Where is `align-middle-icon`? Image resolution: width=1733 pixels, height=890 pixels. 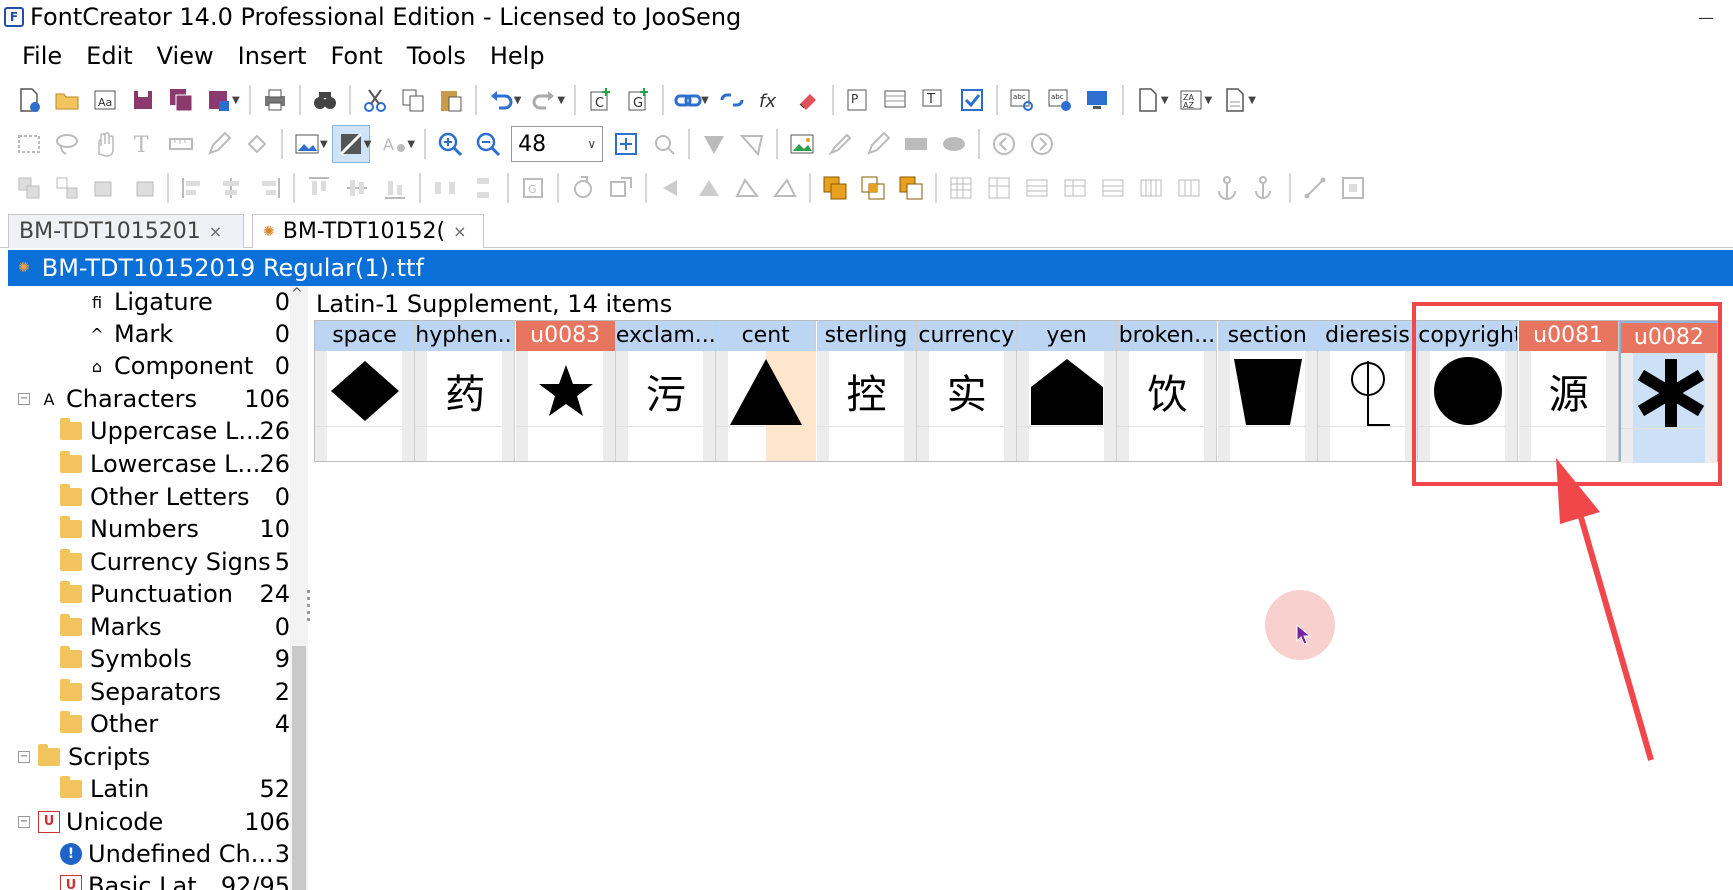
align-middle-icon is located at coordinates (357, 188).